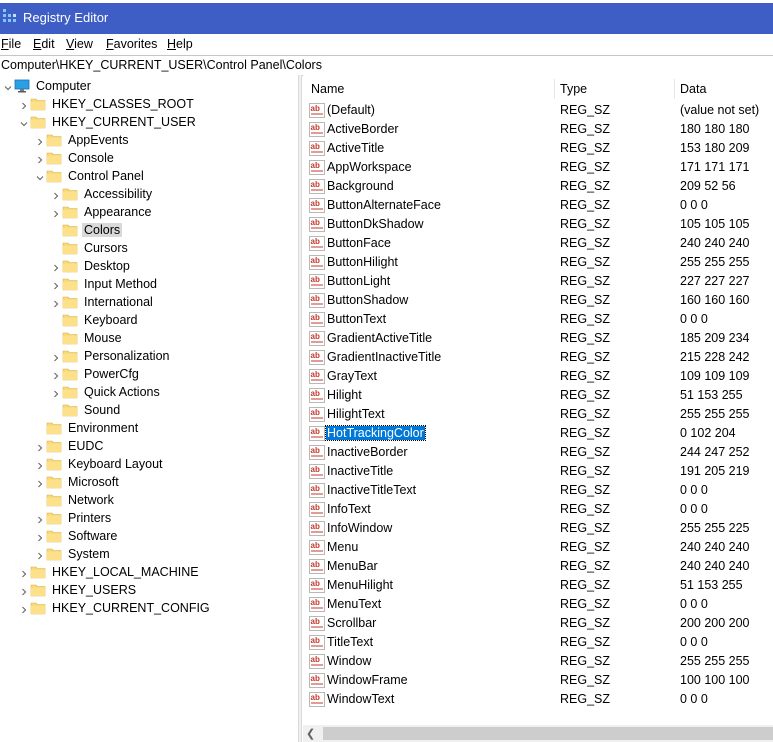  I want to click on tree-node-input-method: Input Method, so click(149, 284).